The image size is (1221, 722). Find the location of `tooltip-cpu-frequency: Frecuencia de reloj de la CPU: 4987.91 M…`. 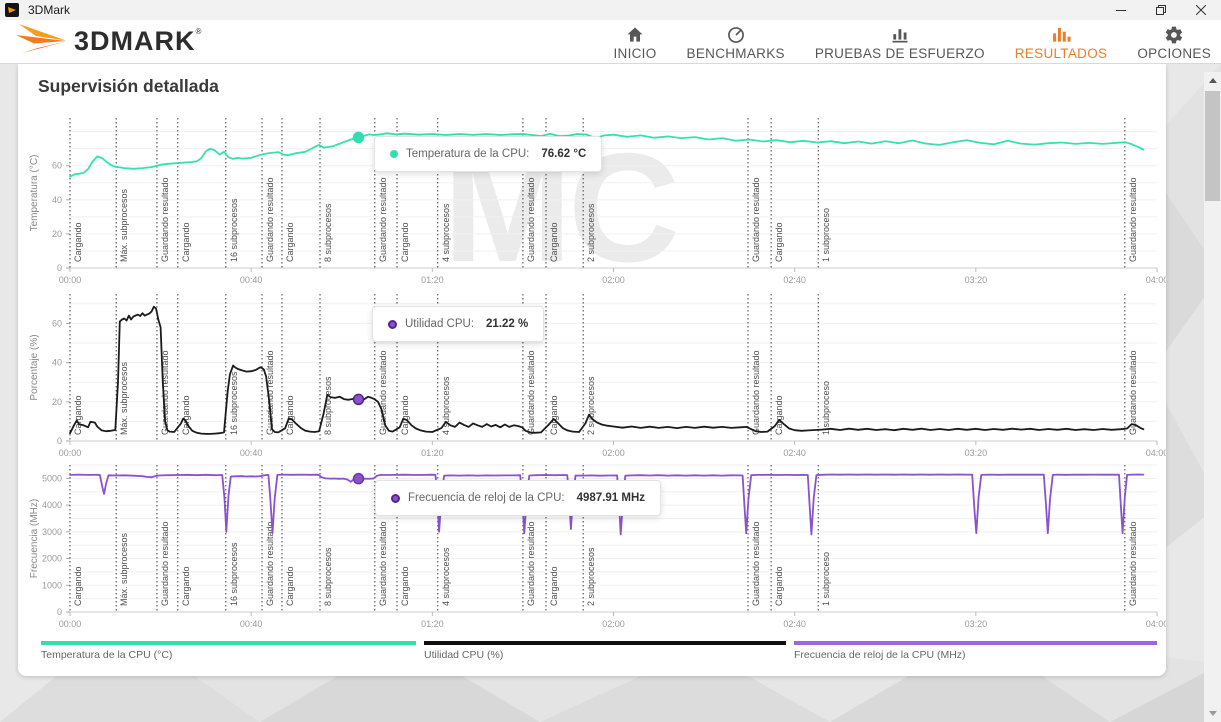

tooltip-cpu-frequency: Frecuencia de reloj de la CPU: 4987.91 M… is located at coordinates (518, 498).